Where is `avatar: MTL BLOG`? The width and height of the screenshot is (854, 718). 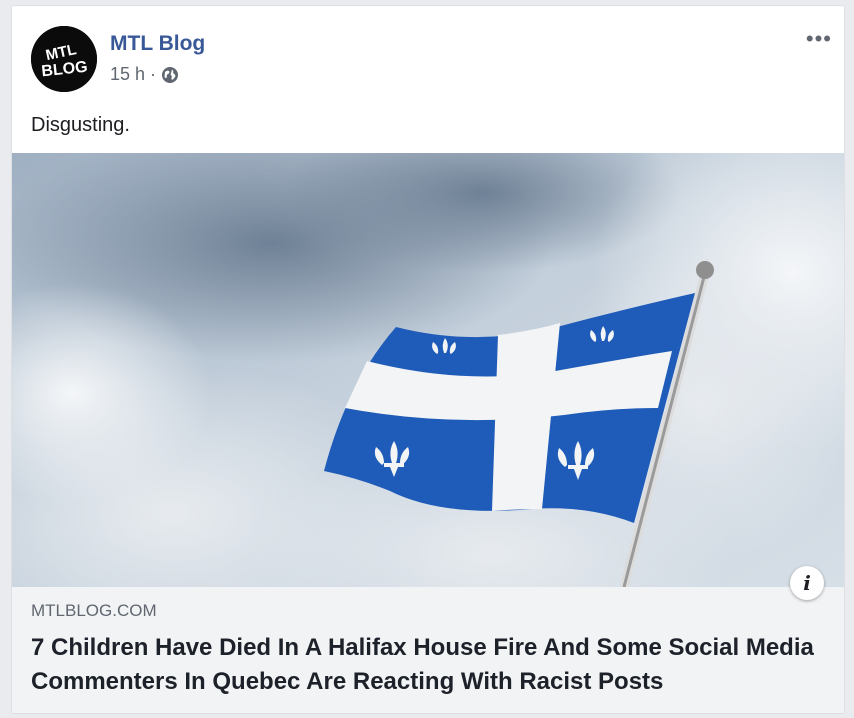
avatar: MTL BLOG is located at coordinates (64, 59).